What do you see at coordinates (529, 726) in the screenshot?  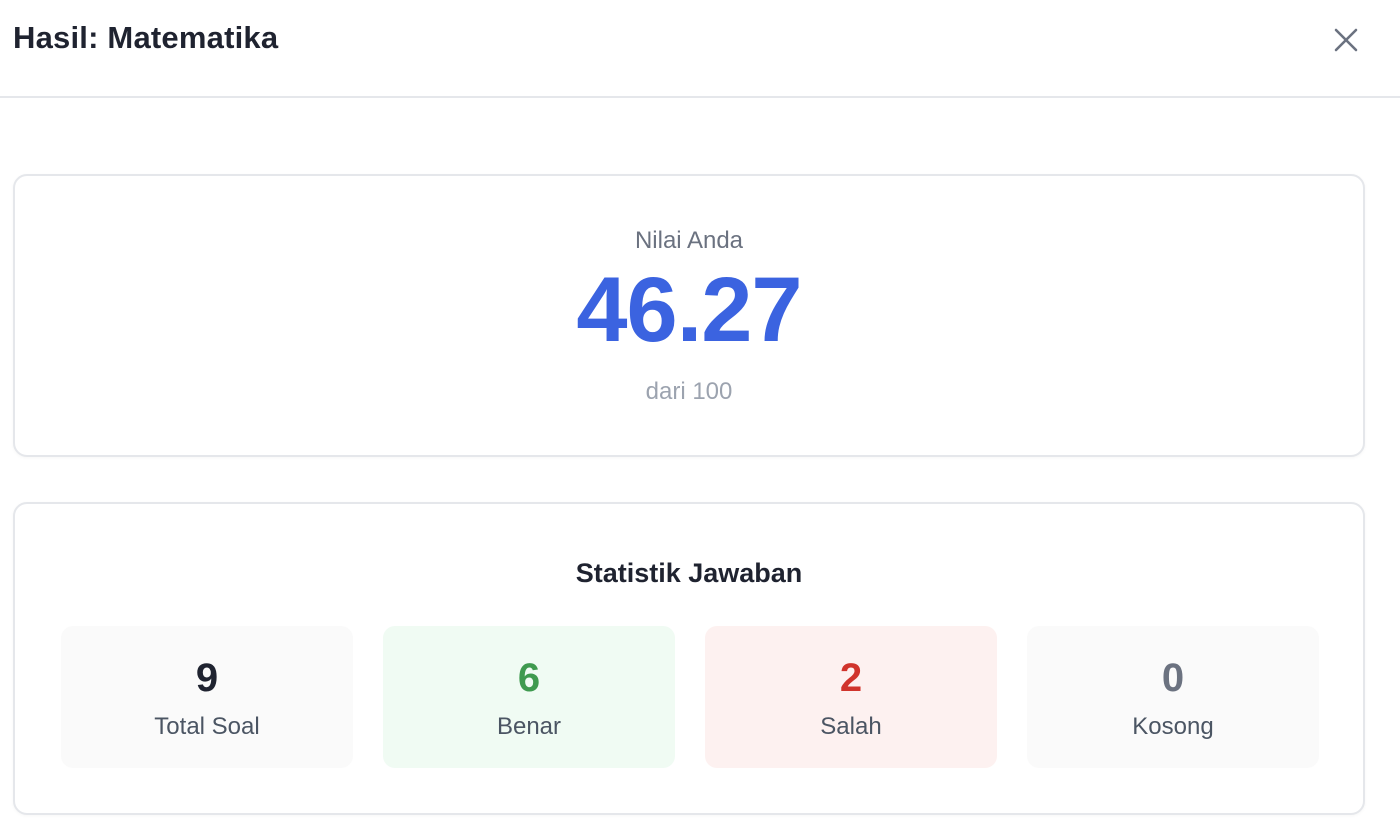 I see `stat-correct-label: Benar` at bounding box center [529, 726].